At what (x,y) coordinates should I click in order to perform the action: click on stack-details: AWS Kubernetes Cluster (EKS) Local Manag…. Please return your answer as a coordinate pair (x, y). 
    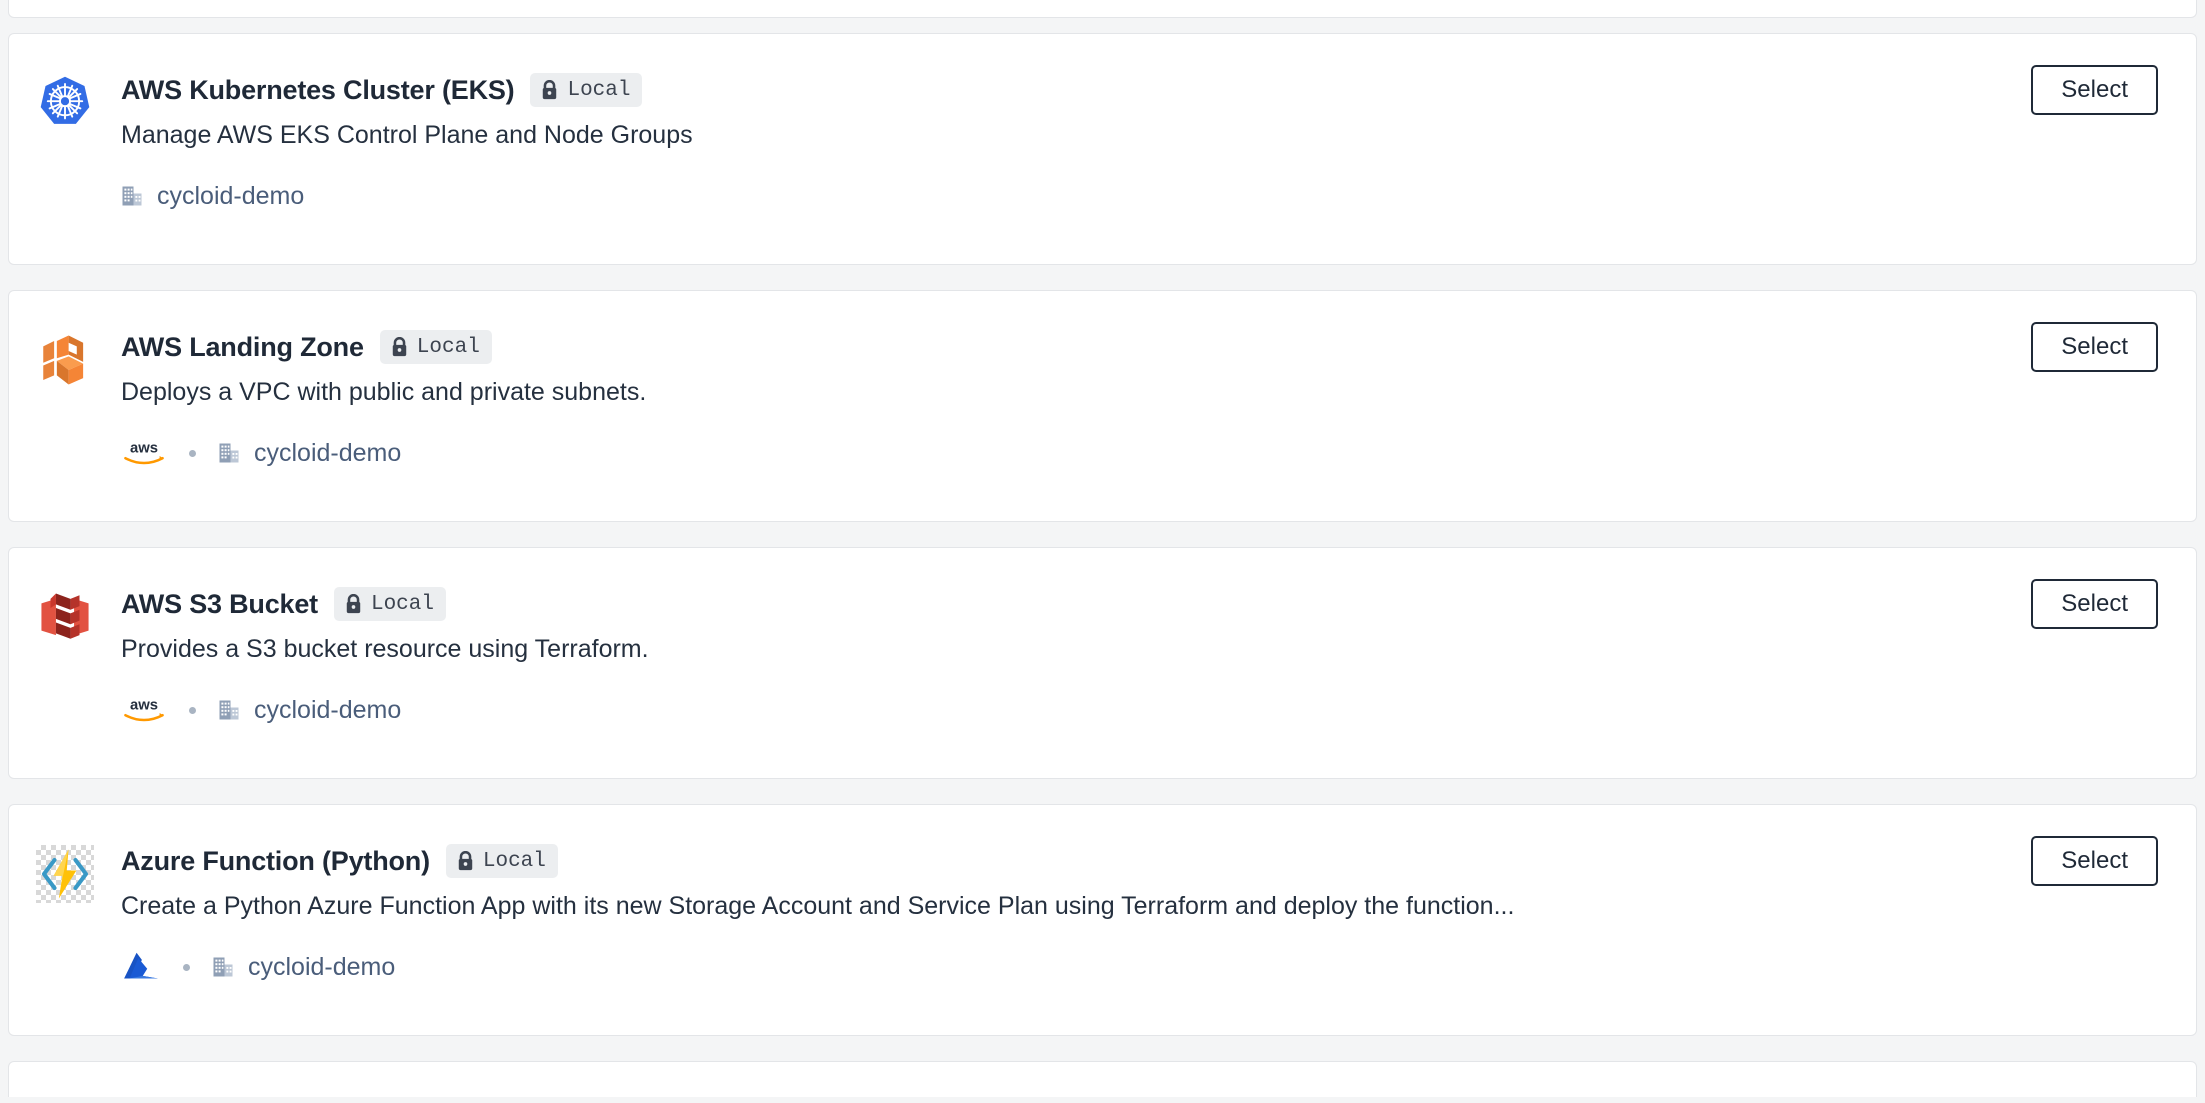
    Looking at the image, I should click on (1158, 142).